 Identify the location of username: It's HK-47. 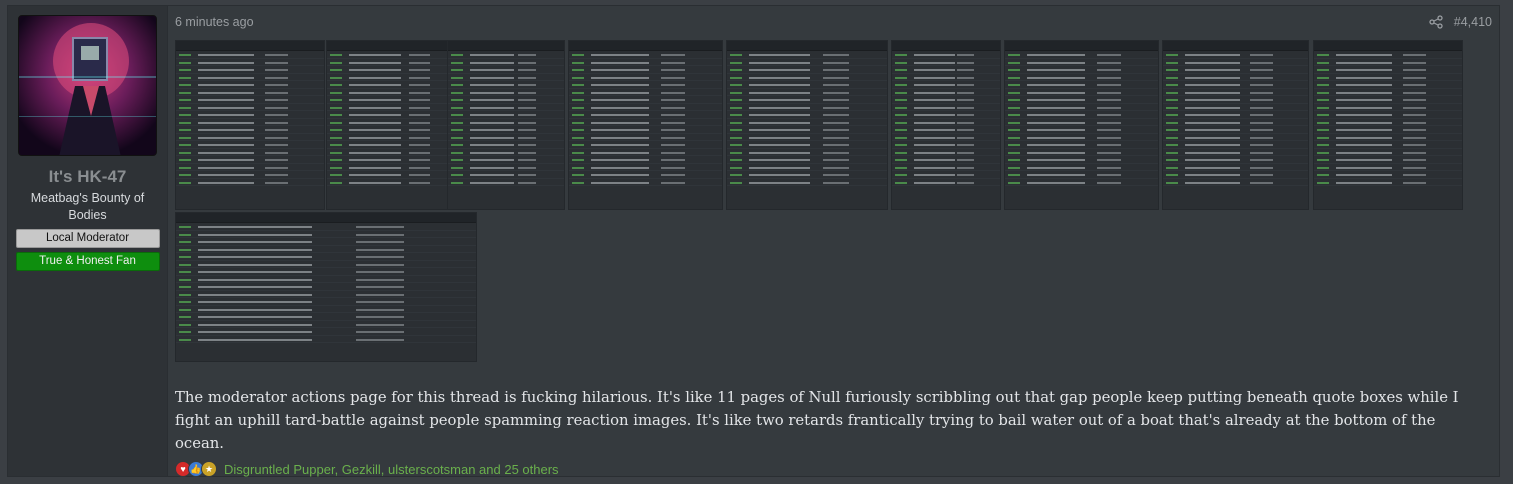
(88, 177).